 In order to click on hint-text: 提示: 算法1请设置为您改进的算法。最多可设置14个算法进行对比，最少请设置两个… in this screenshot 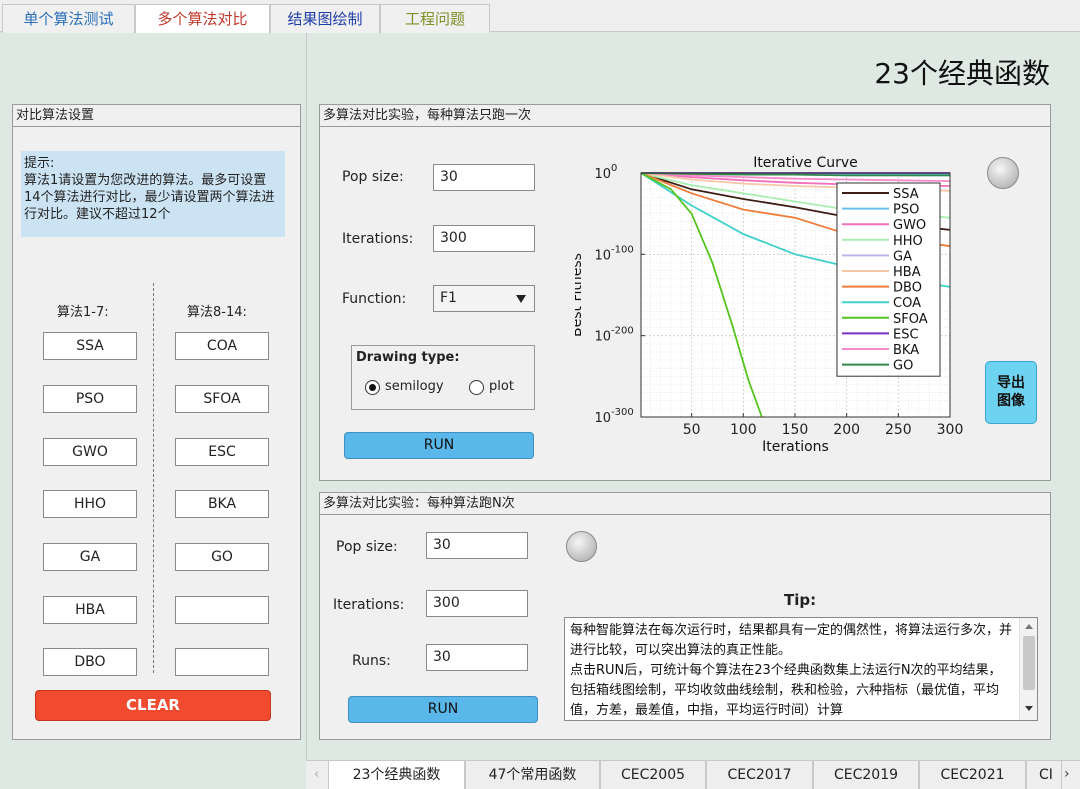, I will do `click(153, 194)`.